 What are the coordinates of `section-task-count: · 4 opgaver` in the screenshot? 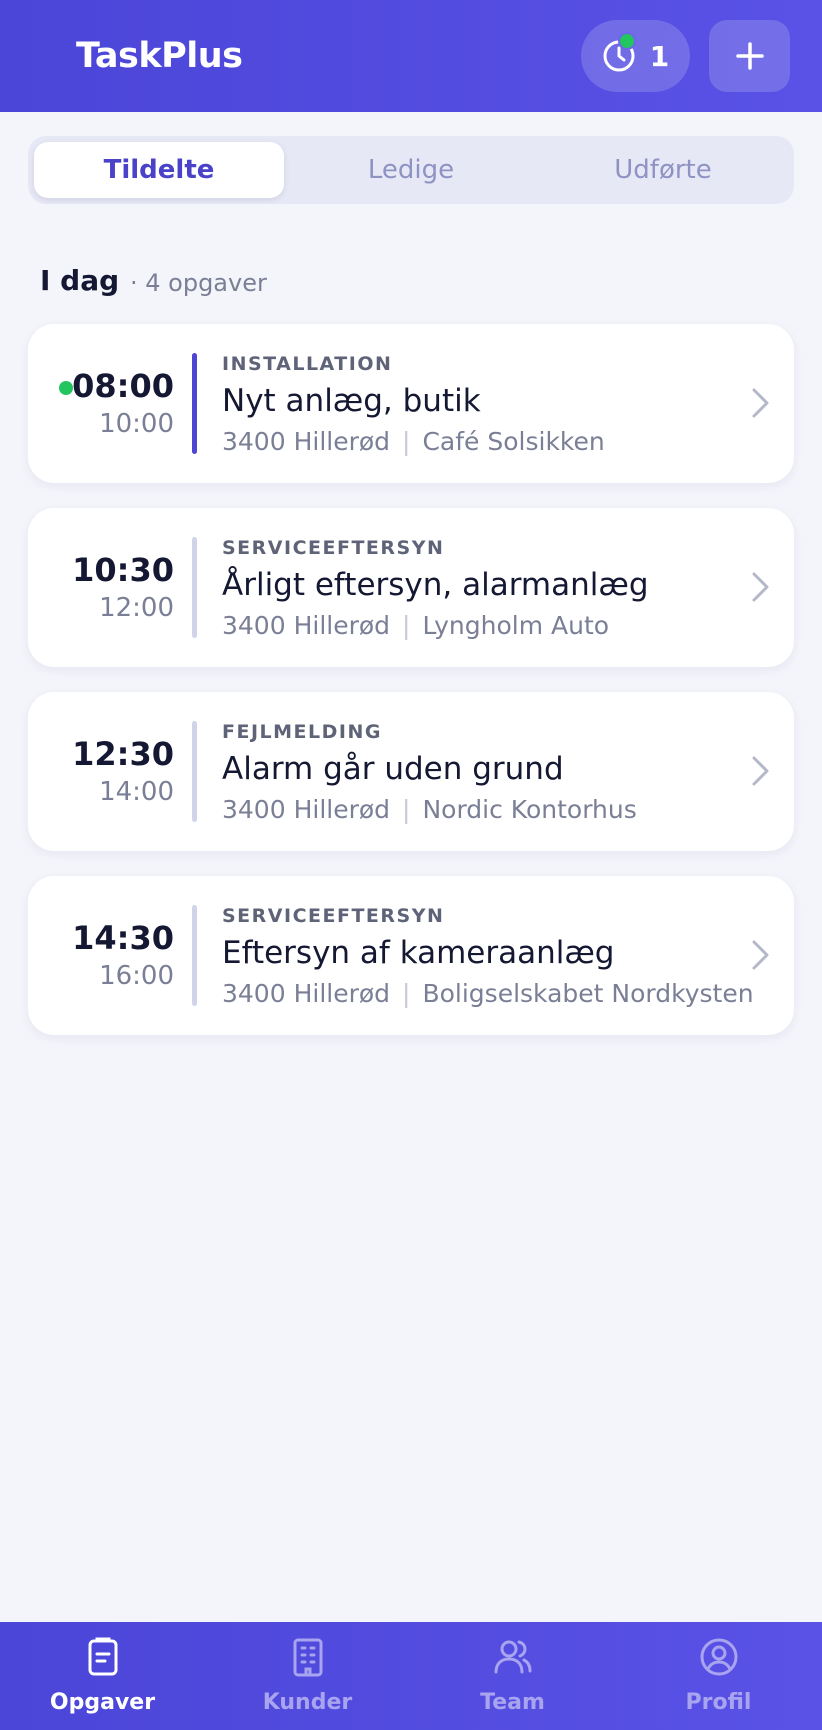 It's located at (198, 283).